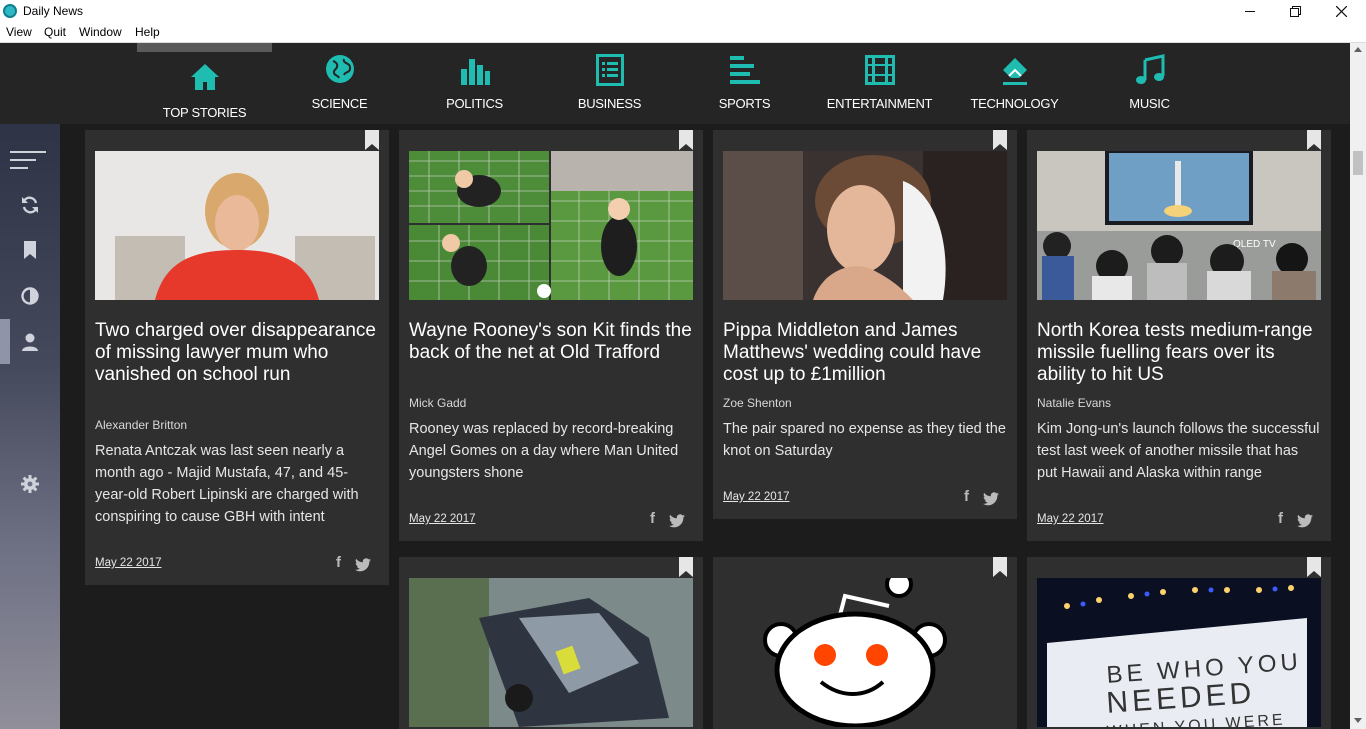  I want to click on document-list-icon, so click(609, 70).